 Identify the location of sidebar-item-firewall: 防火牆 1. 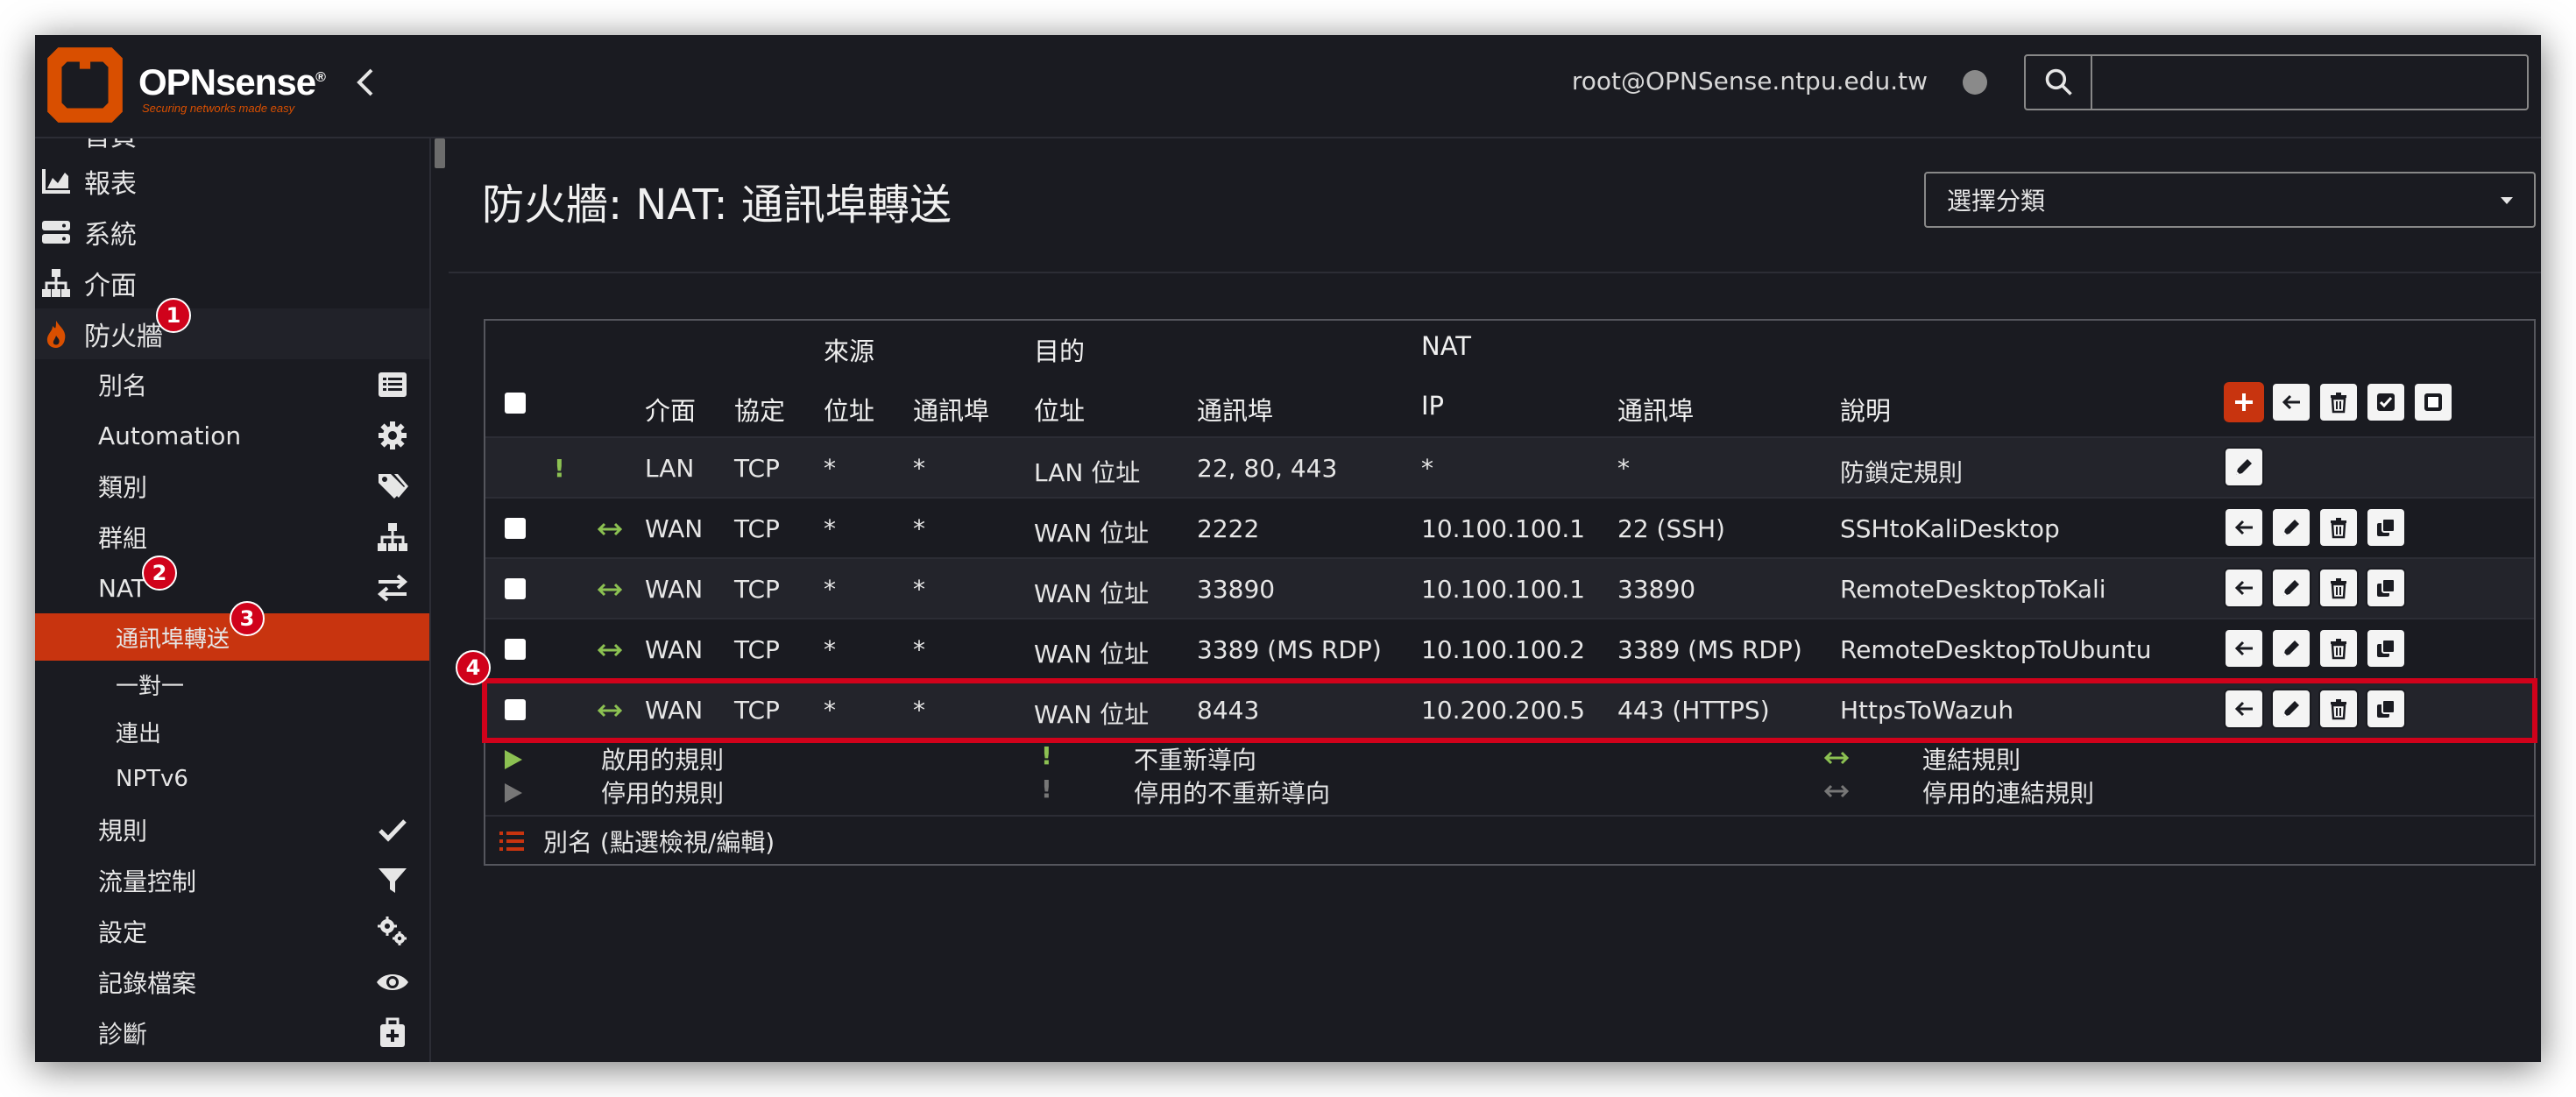
(232, 328).